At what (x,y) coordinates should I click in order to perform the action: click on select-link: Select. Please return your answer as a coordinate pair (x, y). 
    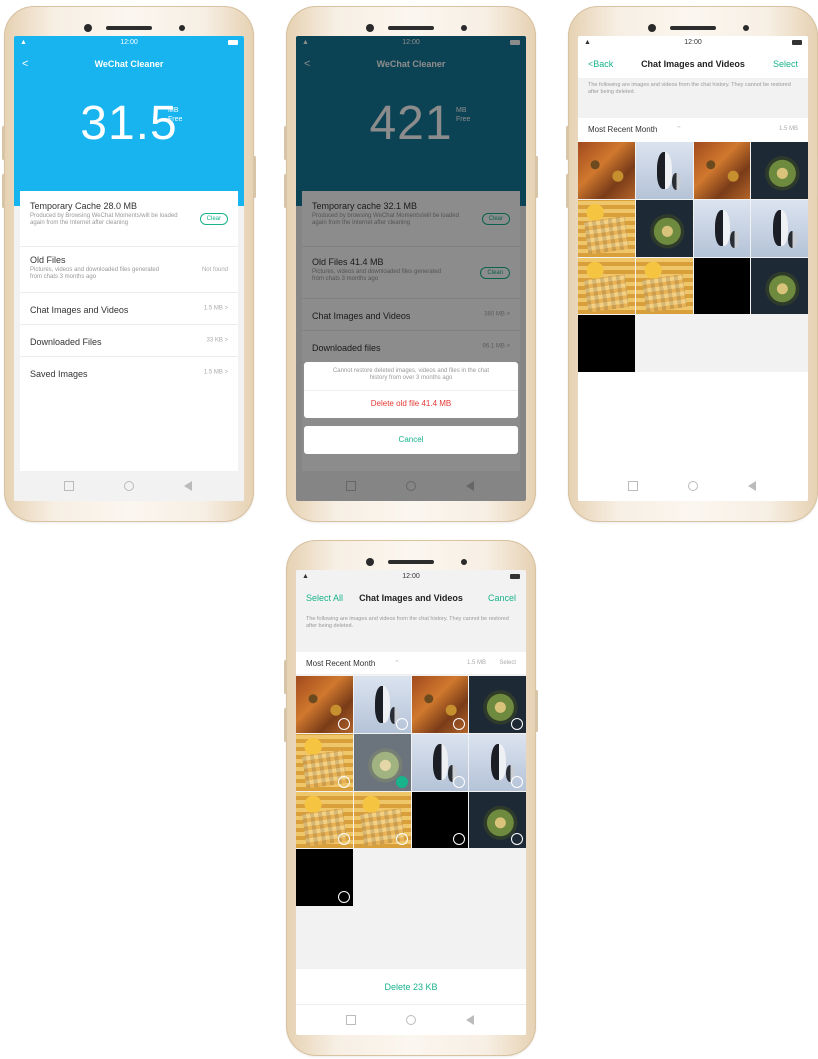
    Looking at the image, I should click on (785, 64).